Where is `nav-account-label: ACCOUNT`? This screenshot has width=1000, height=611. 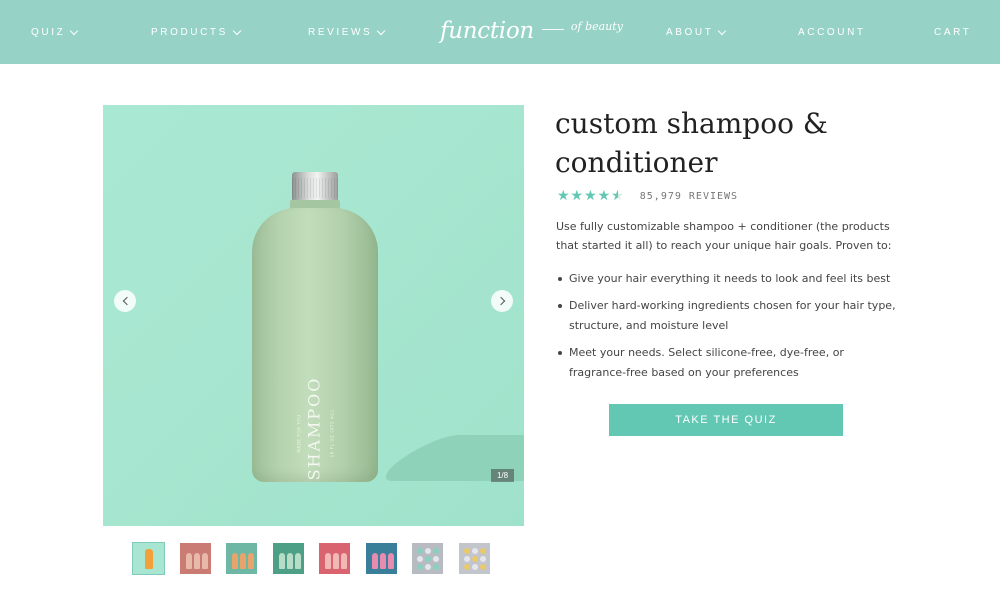
nav-account-label: ACCOUNT is located at coordinates (832, 32).